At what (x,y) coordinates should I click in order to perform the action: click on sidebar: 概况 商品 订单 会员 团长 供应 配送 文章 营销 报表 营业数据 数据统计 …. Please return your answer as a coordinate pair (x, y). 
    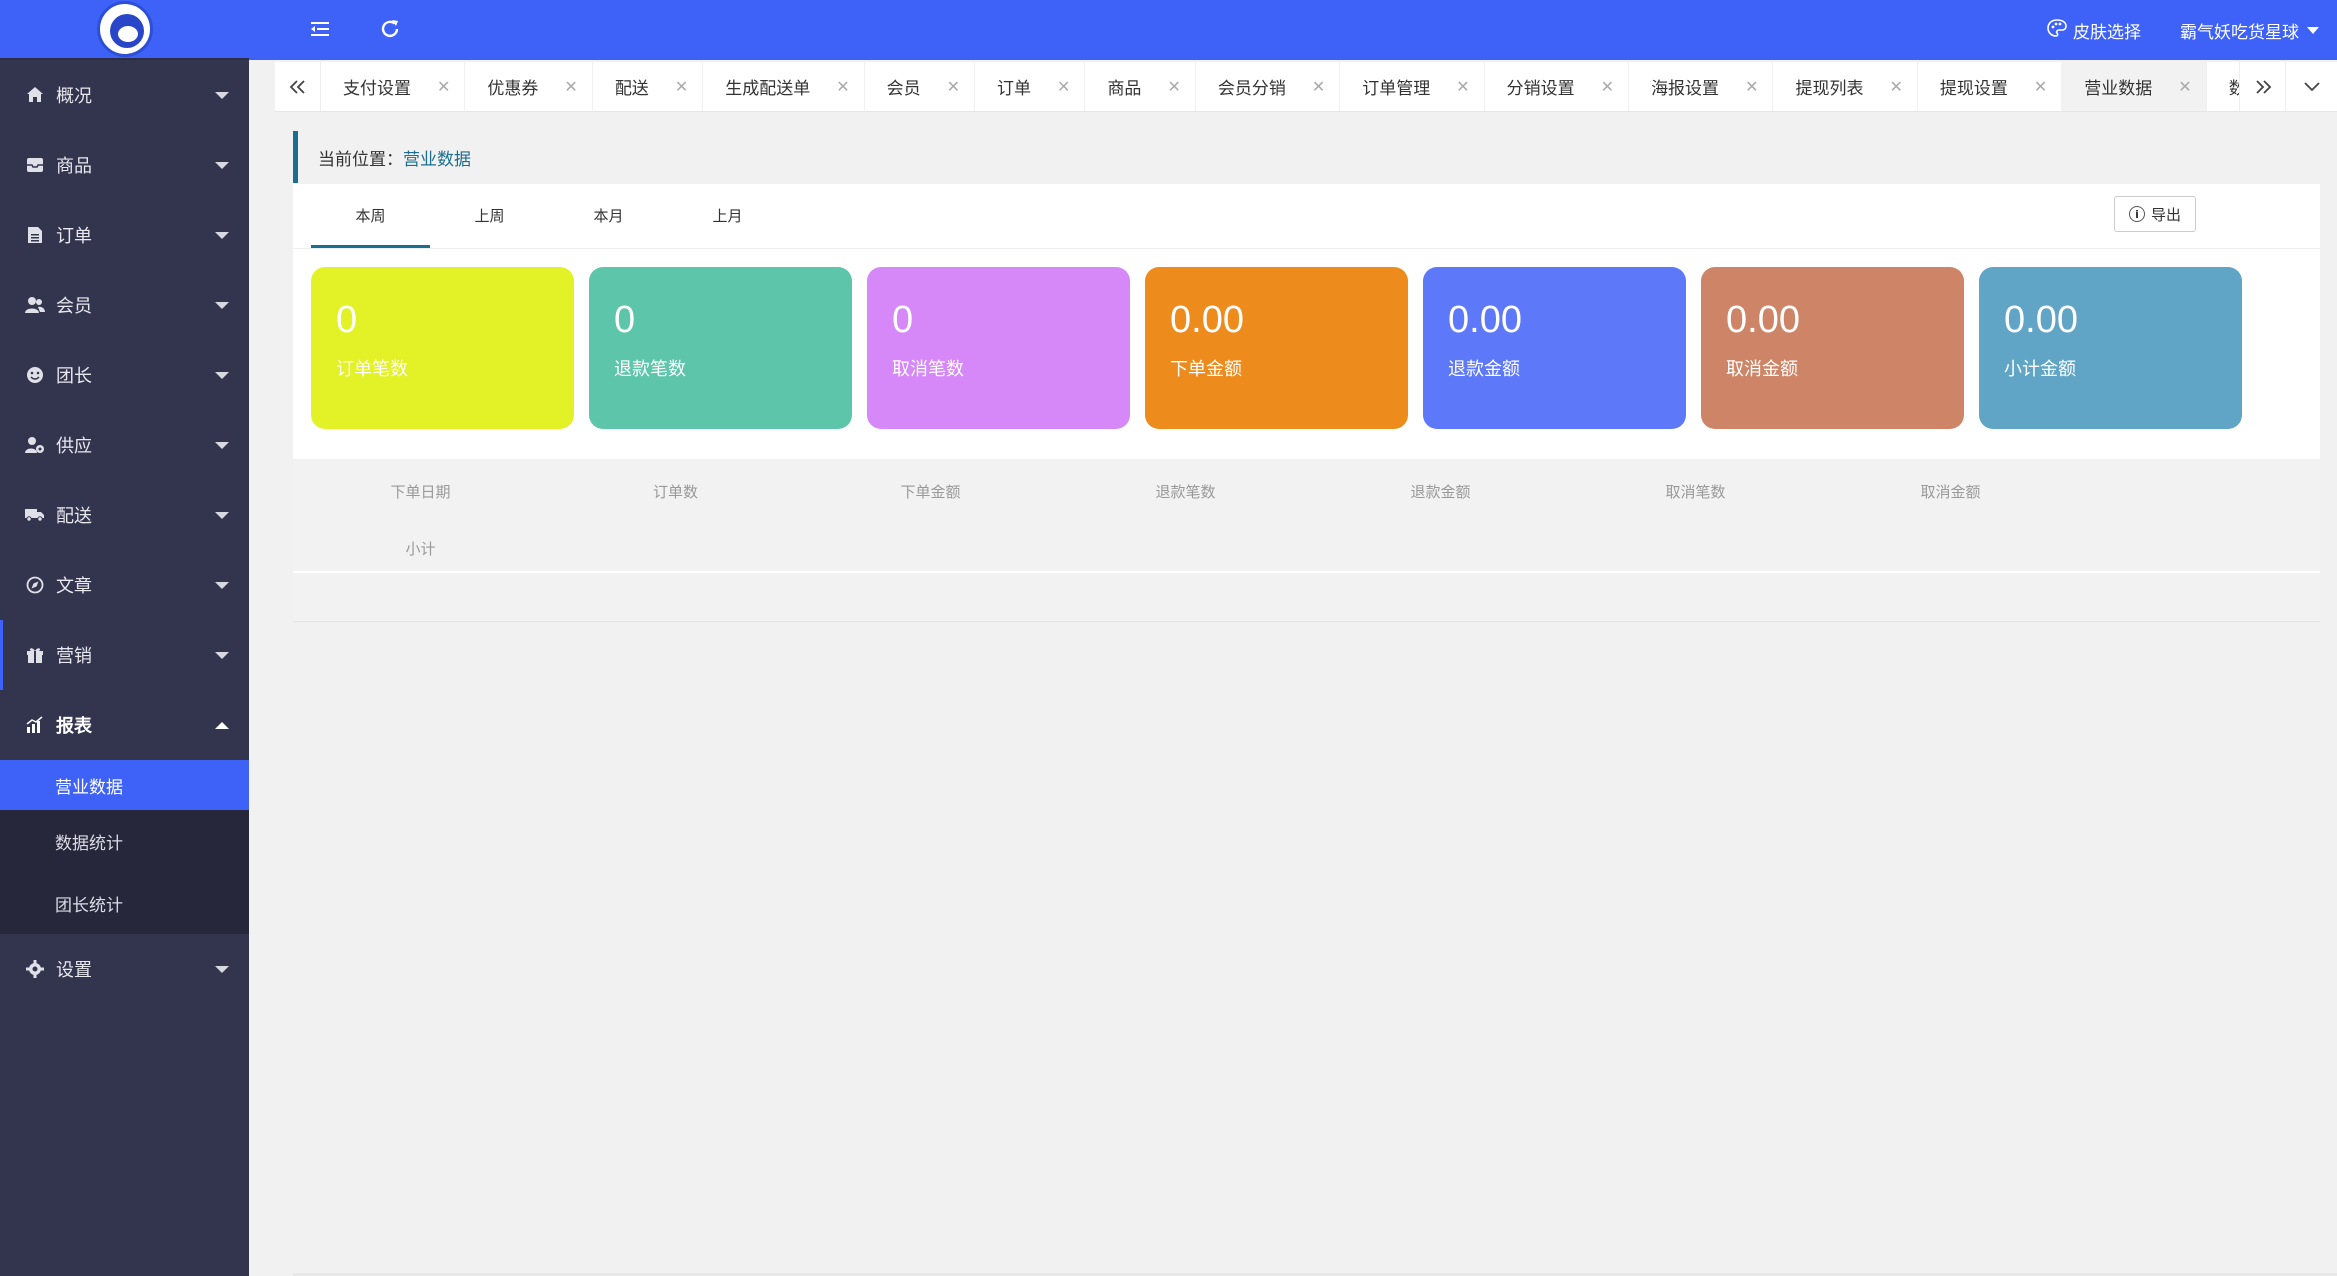
    Looking at the image, I should click on (124, 638).